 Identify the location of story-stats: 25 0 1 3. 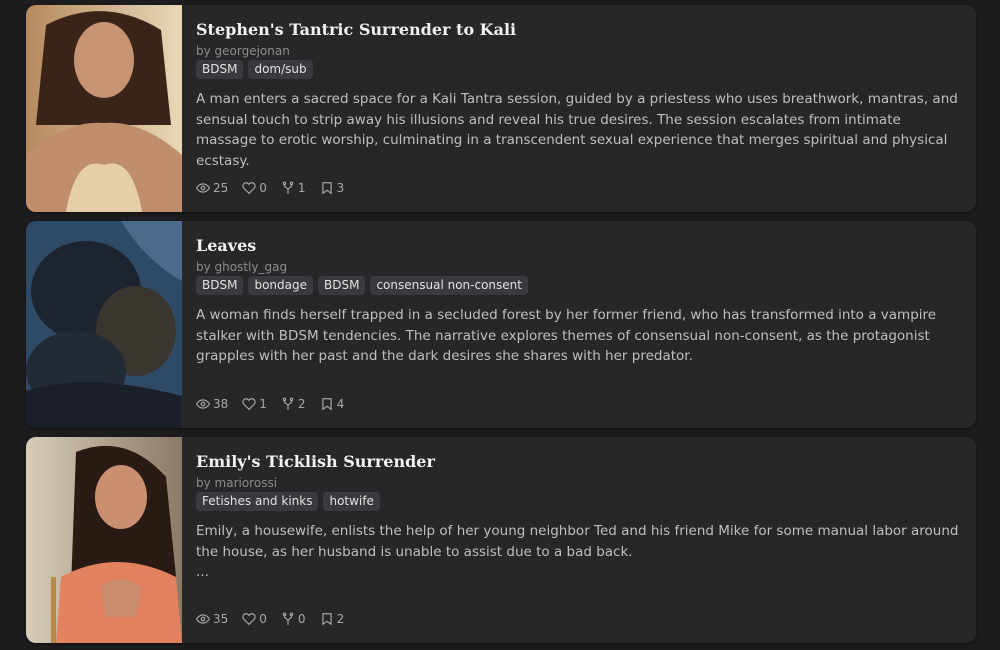
(270, 188).